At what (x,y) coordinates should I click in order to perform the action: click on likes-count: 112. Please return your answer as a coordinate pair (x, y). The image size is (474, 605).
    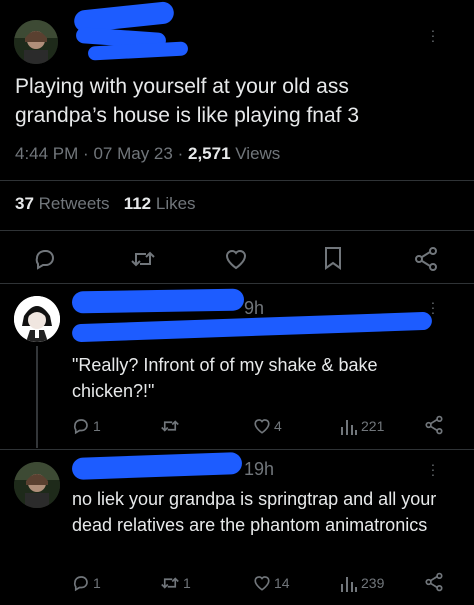
    Looking at the image, I should click on (137, 203).